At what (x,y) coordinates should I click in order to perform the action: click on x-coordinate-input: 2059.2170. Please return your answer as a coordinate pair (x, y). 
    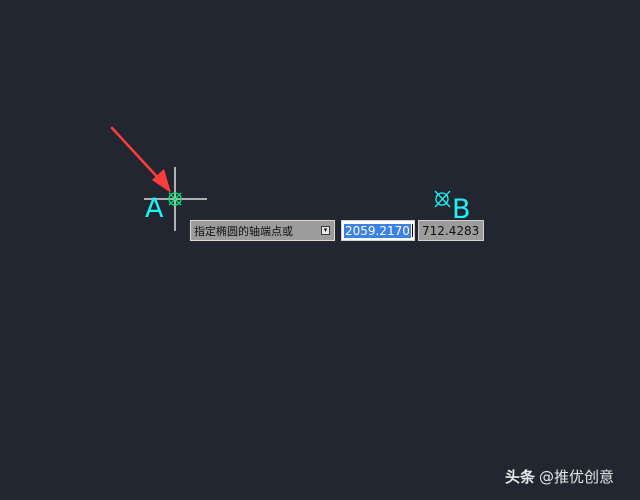
    Looking at the image, I should click on (378, 230).